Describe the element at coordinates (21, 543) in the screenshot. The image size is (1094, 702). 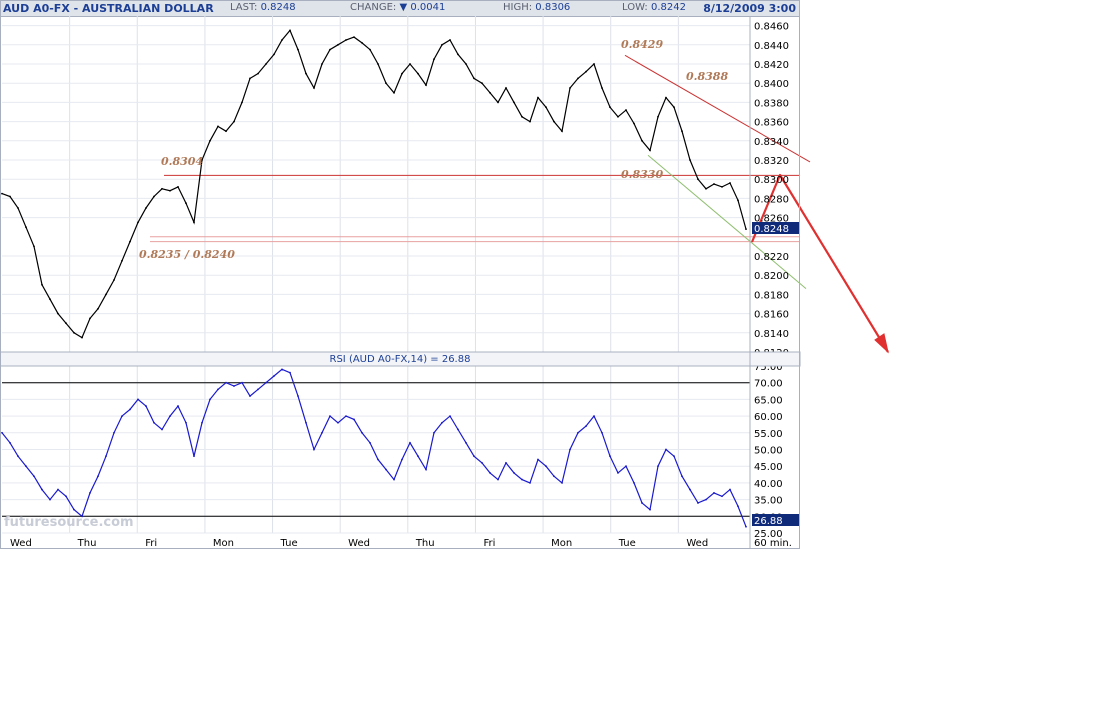
I see `x-tick-label: Wed` at that location.